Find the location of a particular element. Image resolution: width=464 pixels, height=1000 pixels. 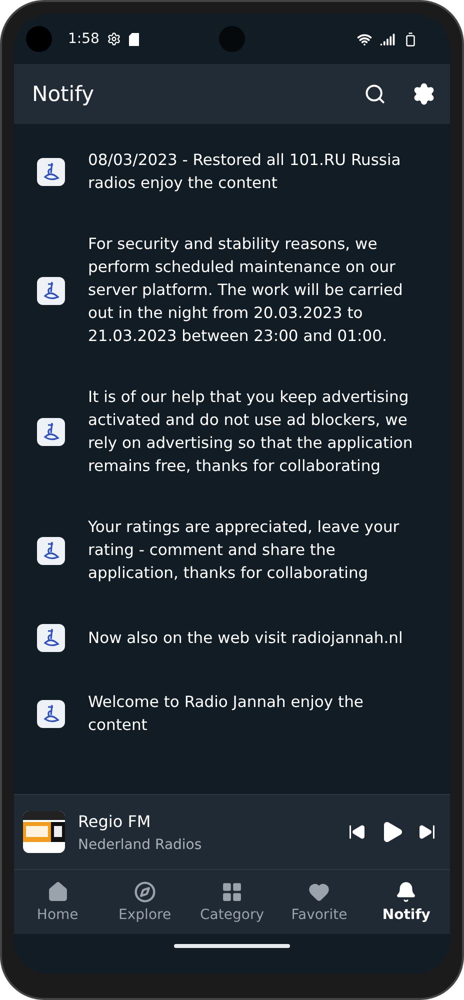

station-subtitle: Nederland Radios is located at coordinates (140, 844).